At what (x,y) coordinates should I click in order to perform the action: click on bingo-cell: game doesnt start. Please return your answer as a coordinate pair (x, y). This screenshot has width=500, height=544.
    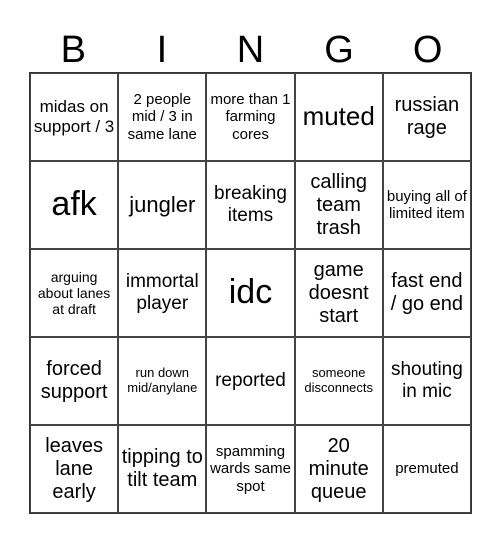
    Looking at the image, I should click on (338, 293).